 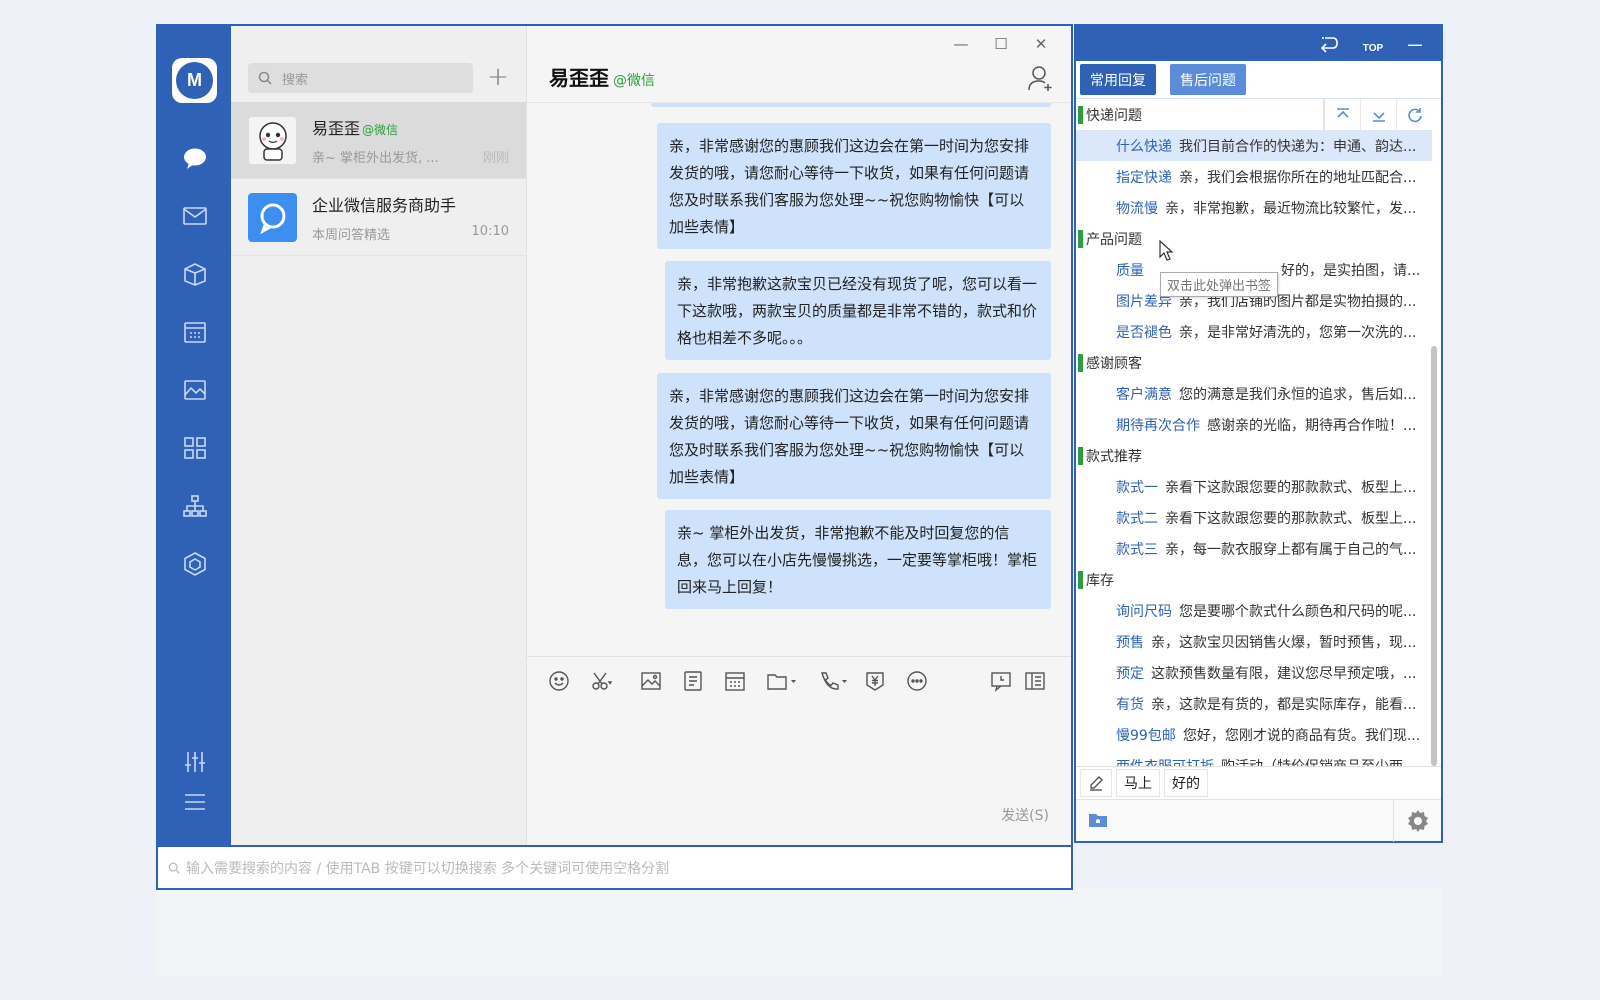 I want to click on undo-icon, so click(x=1329, y=44).